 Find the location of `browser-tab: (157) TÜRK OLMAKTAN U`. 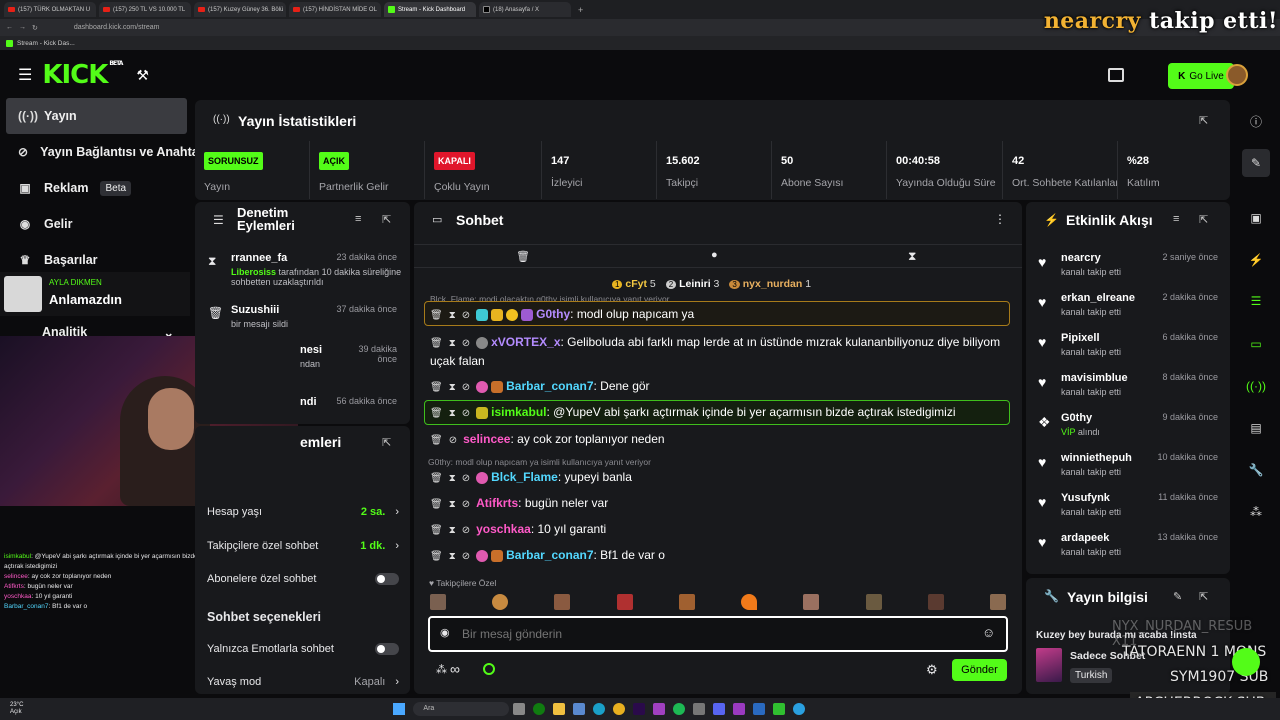

browser-tab: (157) TÜRK OLMAKTAN U is located at coordinates (50, 9).